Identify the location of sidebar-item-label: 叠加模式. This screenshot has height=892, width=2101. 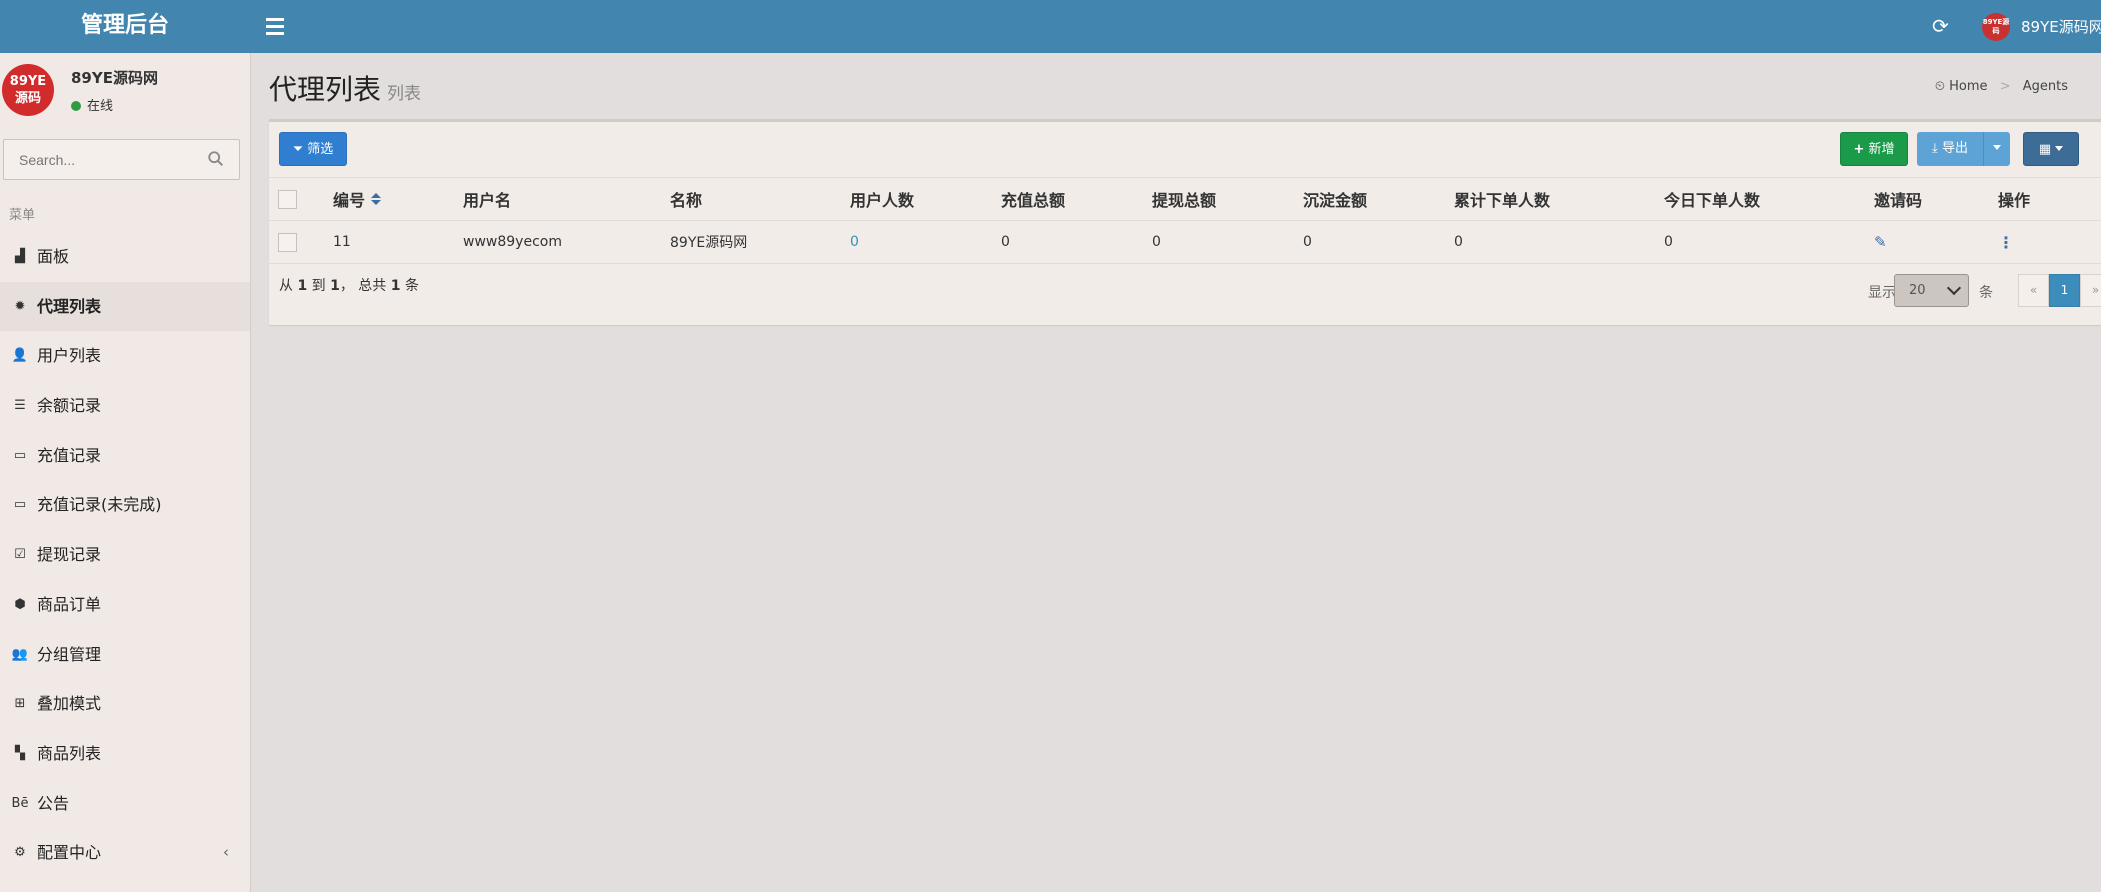
(69, 704).